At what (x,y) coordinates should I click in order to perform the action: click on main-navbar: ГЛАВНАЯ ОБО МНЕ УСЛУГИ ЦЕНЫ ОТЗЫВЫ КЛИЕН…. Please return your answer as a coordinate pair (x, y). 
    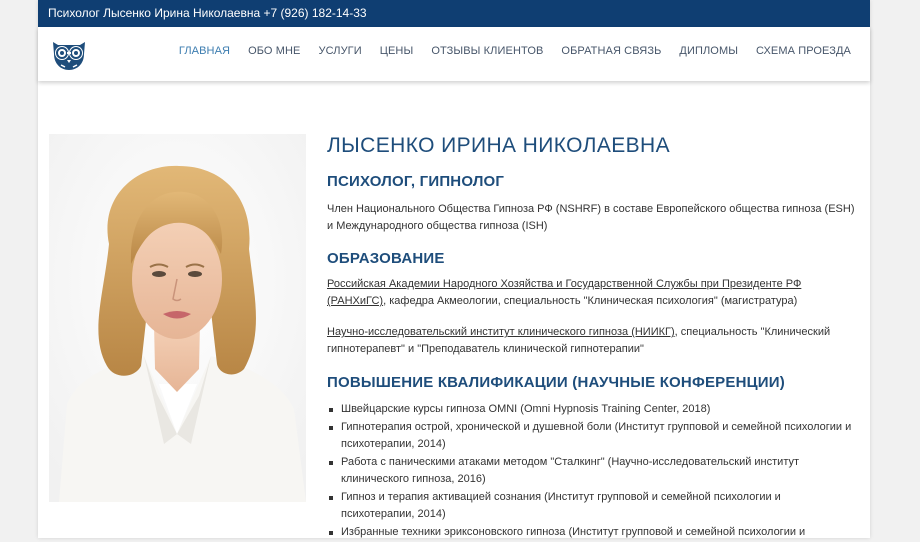
    Looking at the image, I should click on (454, 54).